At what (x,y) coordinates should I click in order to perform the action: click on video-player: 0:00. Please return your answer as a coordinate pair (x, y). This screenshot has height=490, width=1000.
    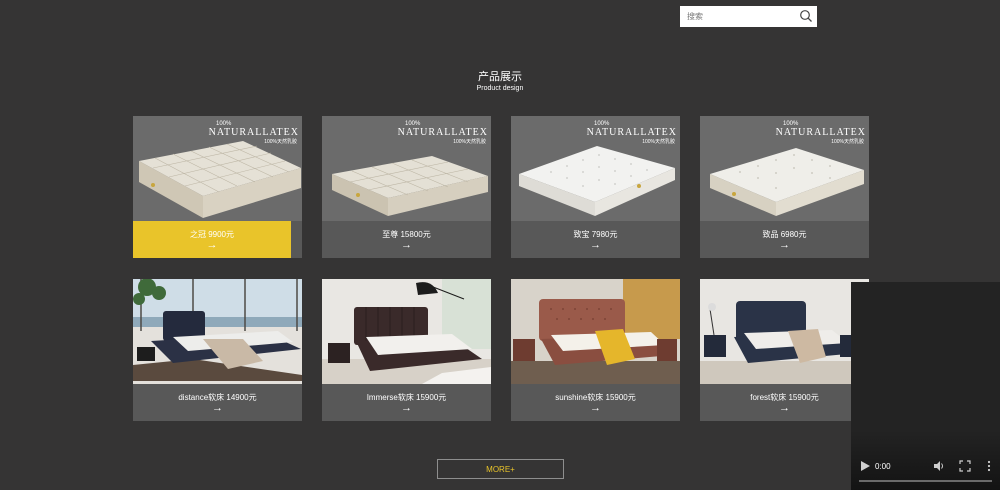
    Looking at the image, I should click on (925, 386).